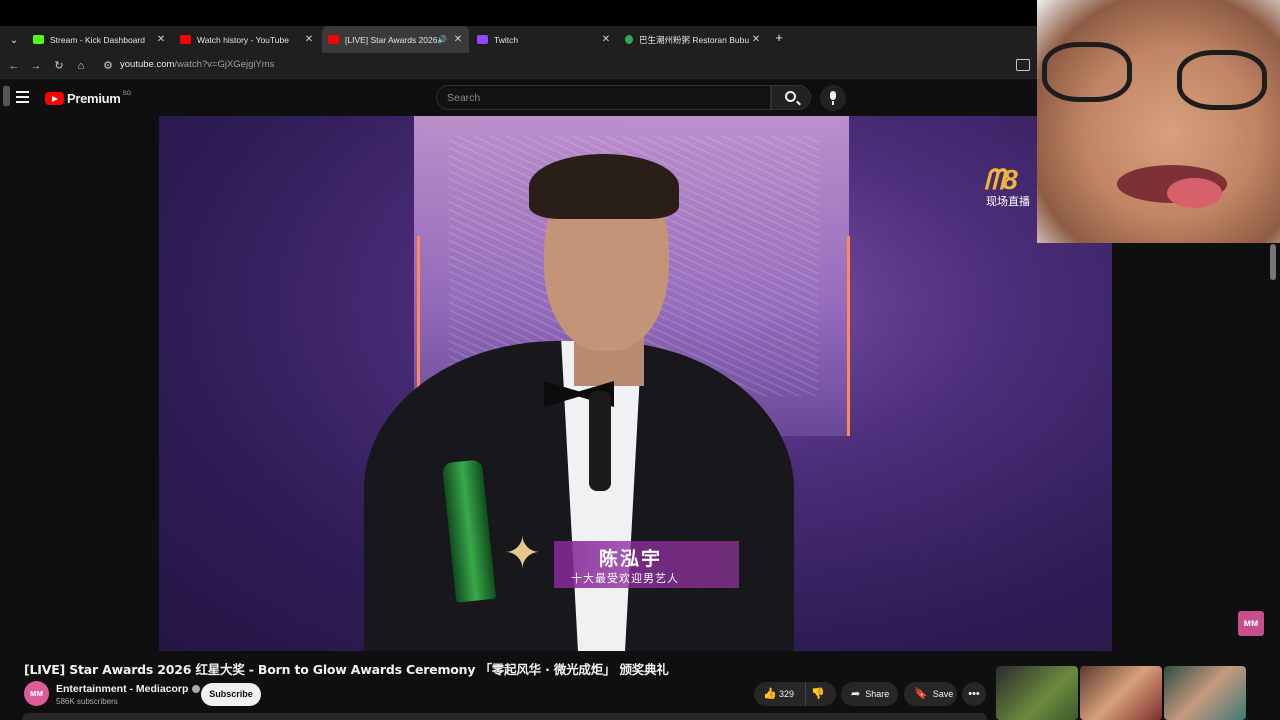 Image resolution: width=1280 pixels, height=720 pixels. I want to click on youtube-premium-logo: Premium SG, so click(88, 98).